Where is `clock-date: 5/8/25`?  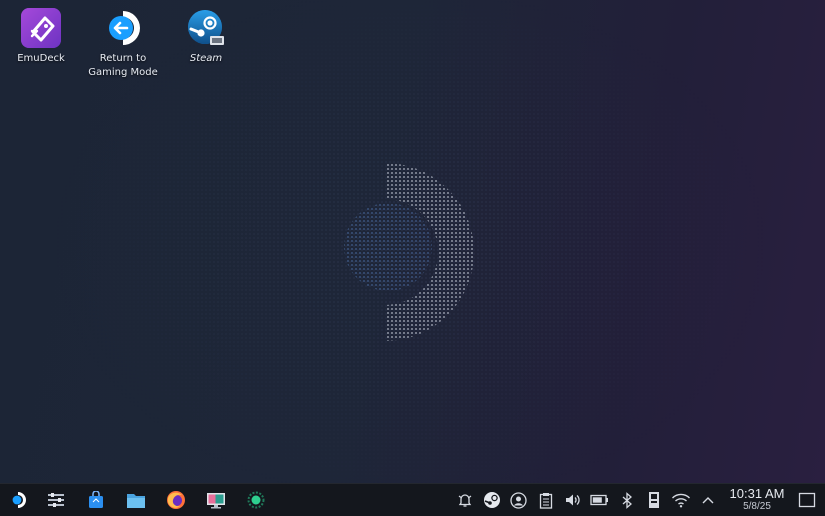 clock-date: 5/8/25 is located at coordinates (757, 506).